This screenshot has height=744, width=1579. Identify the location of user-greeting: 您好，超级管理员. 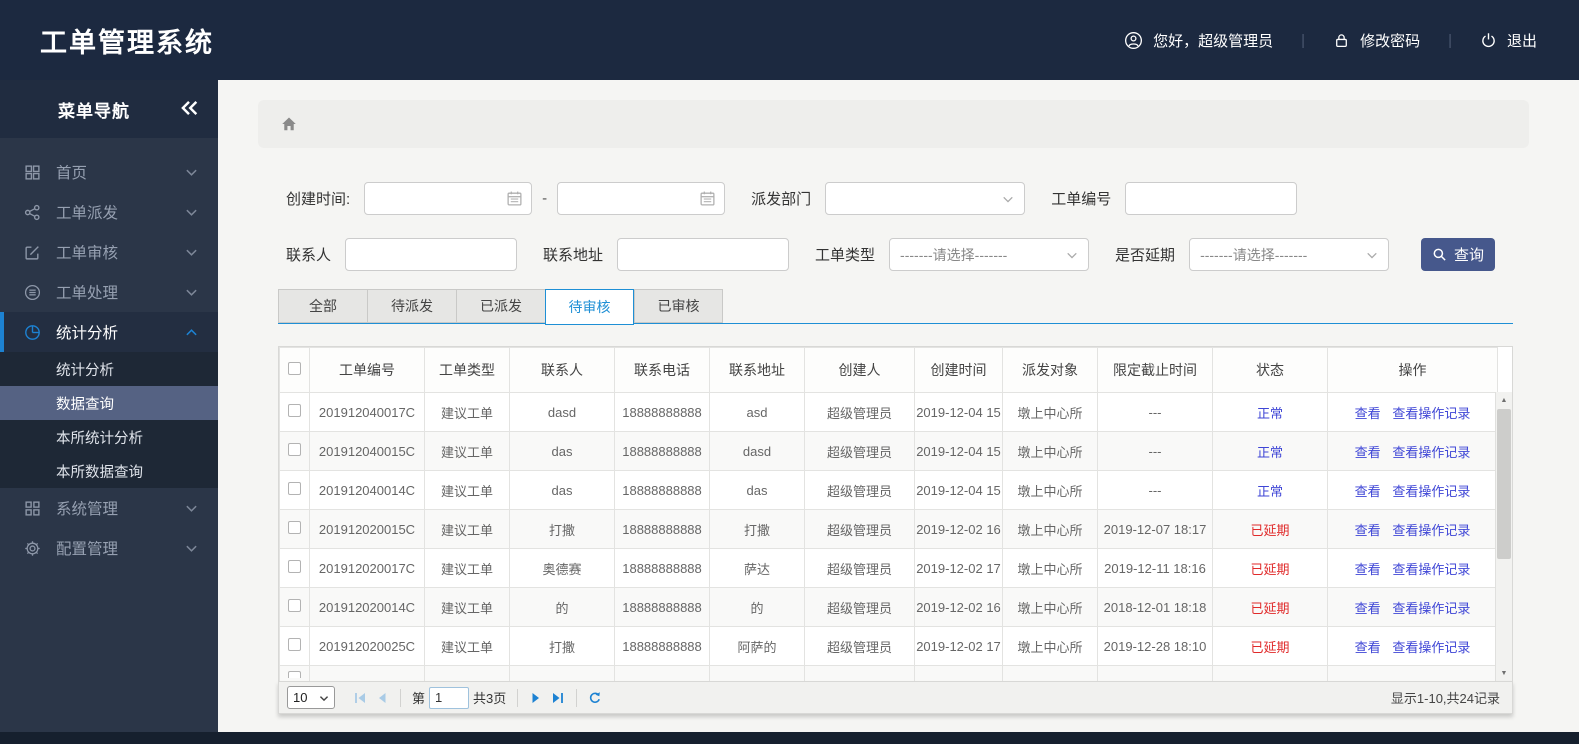
(1198, 40).